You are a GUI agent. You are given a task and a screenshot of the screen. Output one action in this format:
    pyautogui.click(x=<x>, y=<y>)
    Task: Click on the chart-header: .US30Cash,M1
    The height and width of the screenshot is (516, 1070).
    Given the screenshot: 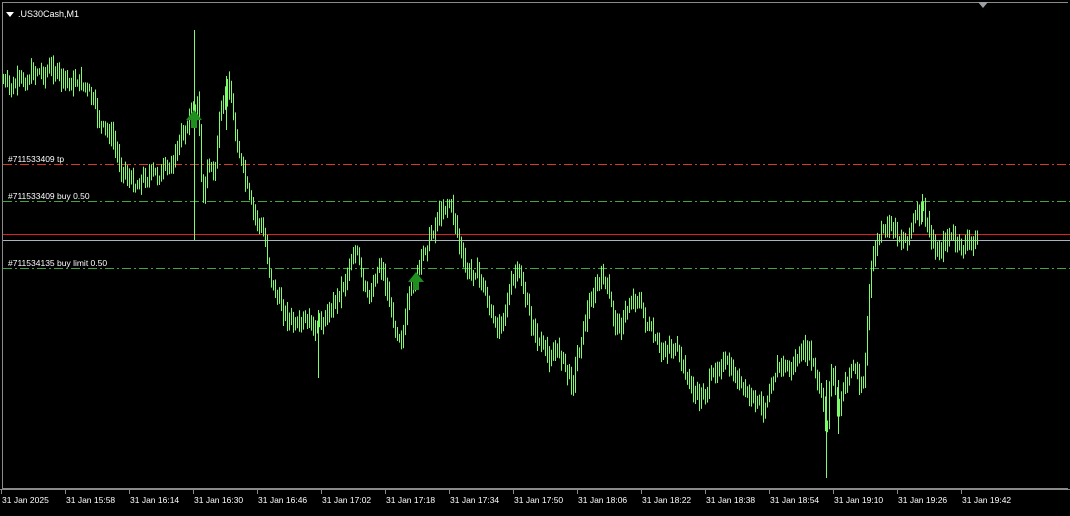 What is the action you would take?
    pyautogui.click(x=42, y=14)
    